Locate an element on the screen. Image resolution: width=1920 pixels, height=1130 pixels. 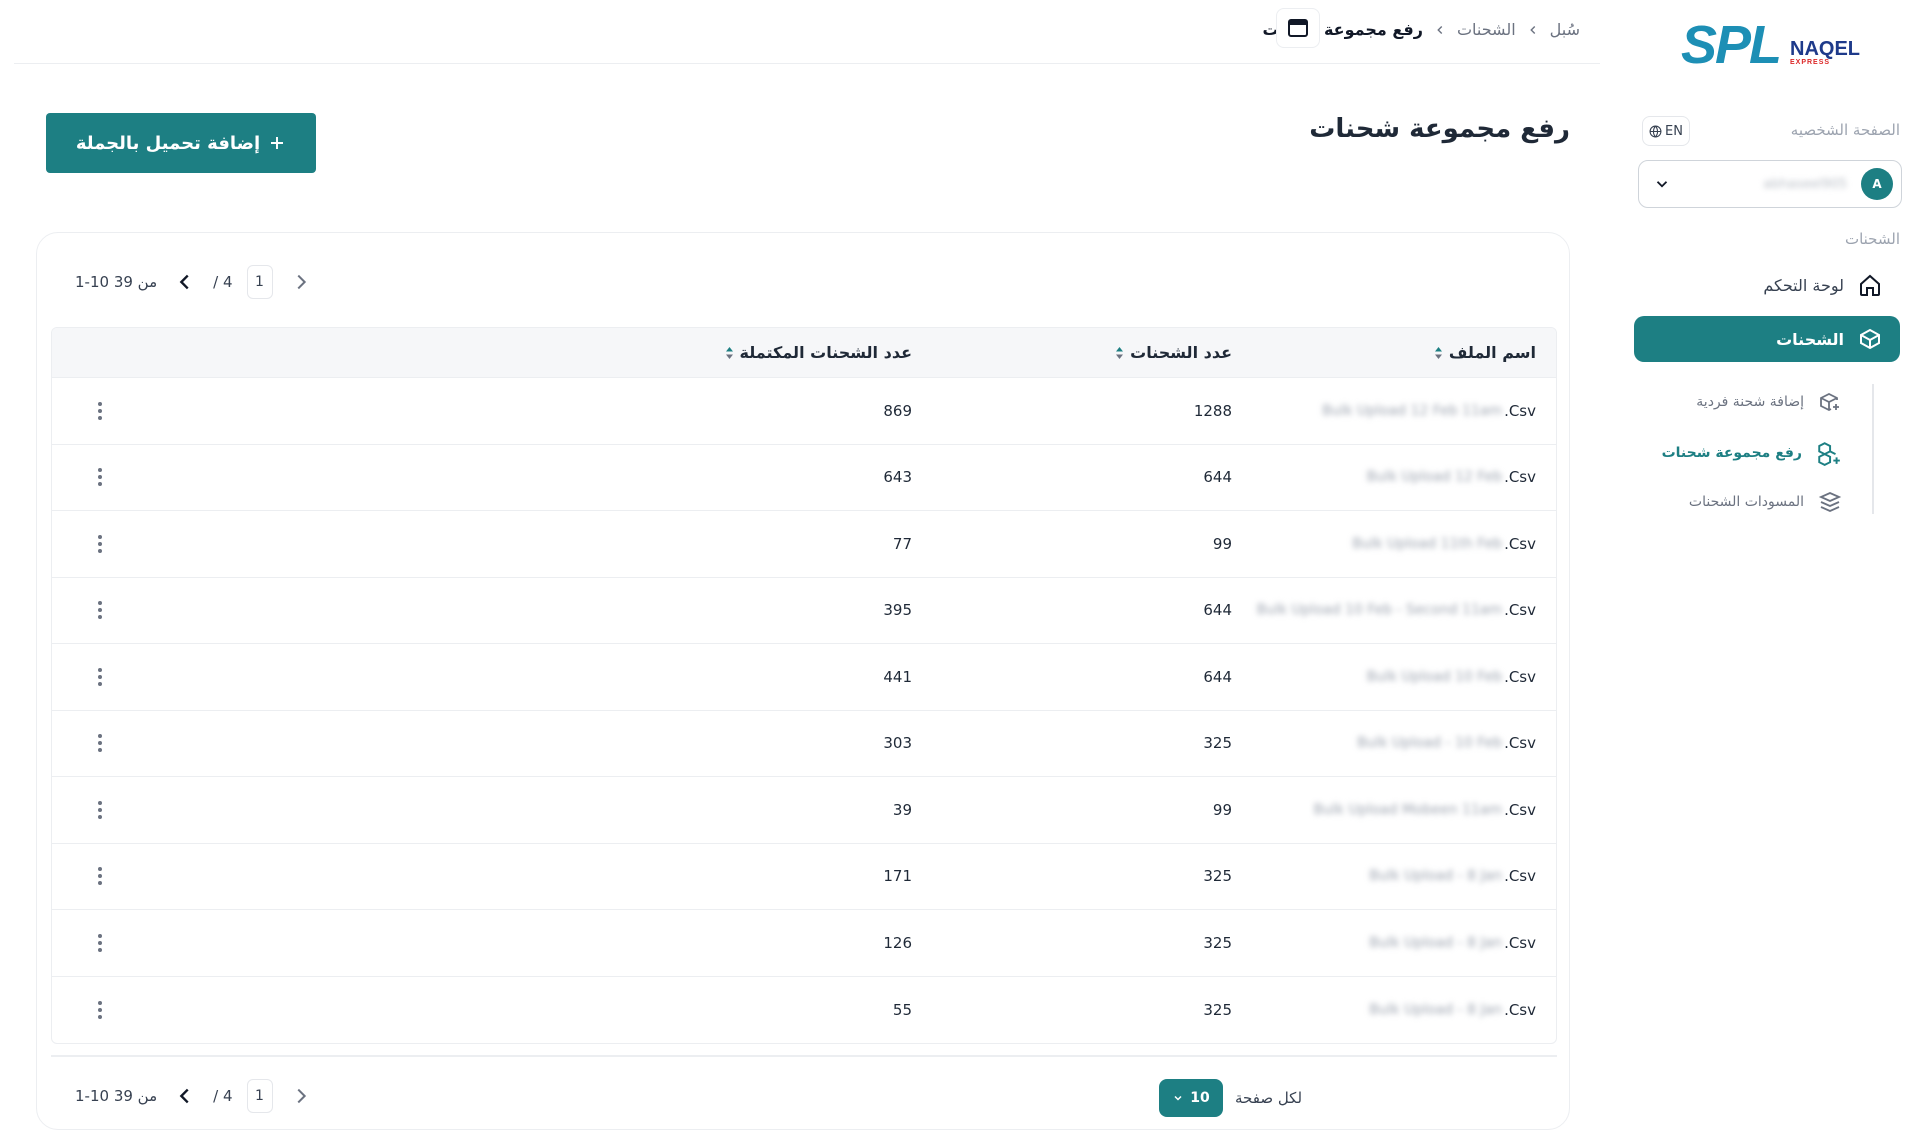
column-header-shipment-count: عدد الشحنات is located at coordinates (1072, 352).